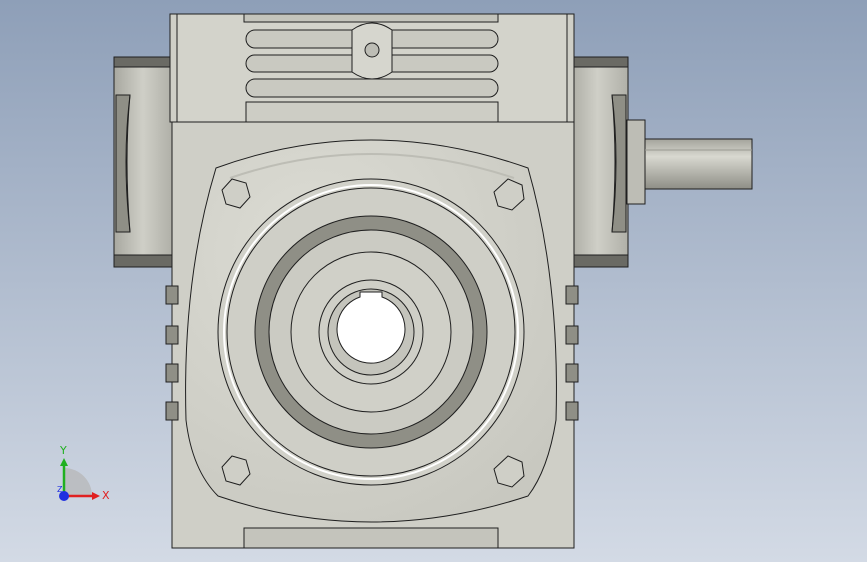 The image size is (867, 562). Describe the element at coordinates (64, 462) in the screenshot. I see `y-axis-arrowhead` at that location.